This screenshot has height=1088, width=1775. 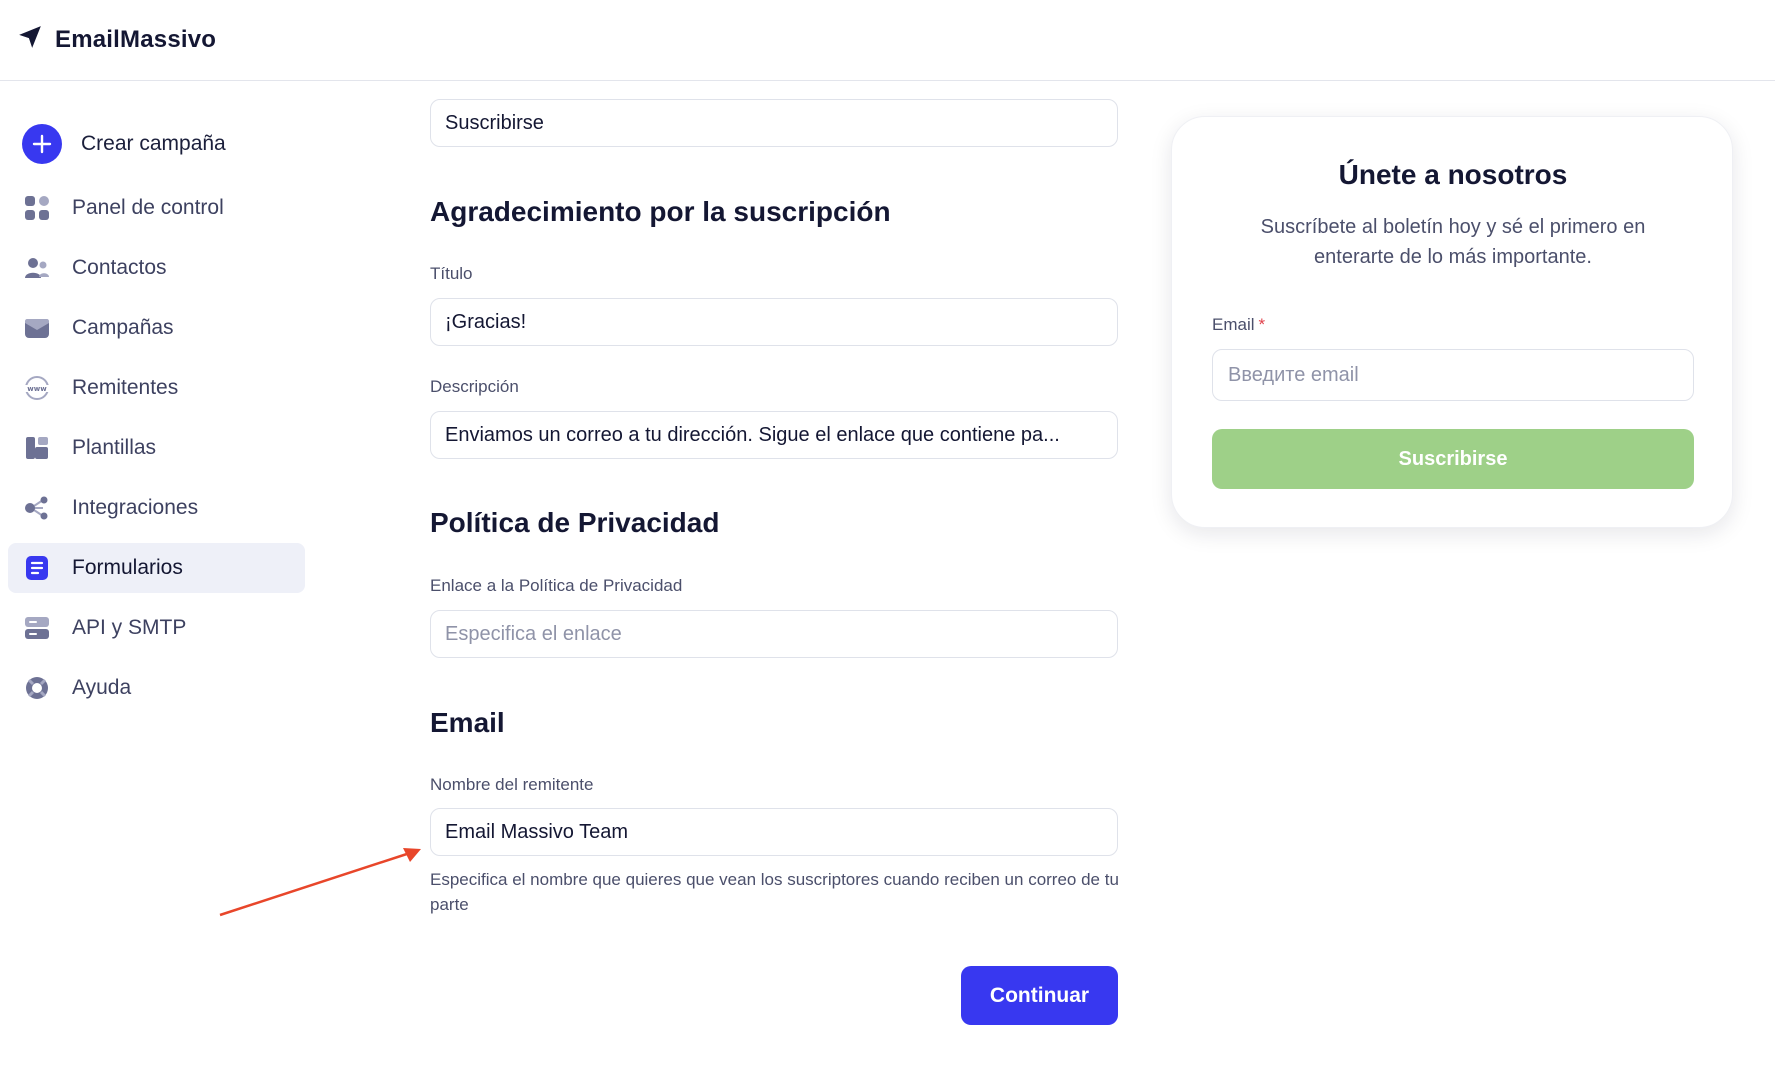 What do you see at coordinates (451, 273) in the screenshot?
I see `title-label: Título` at bounding box center [451, 273].